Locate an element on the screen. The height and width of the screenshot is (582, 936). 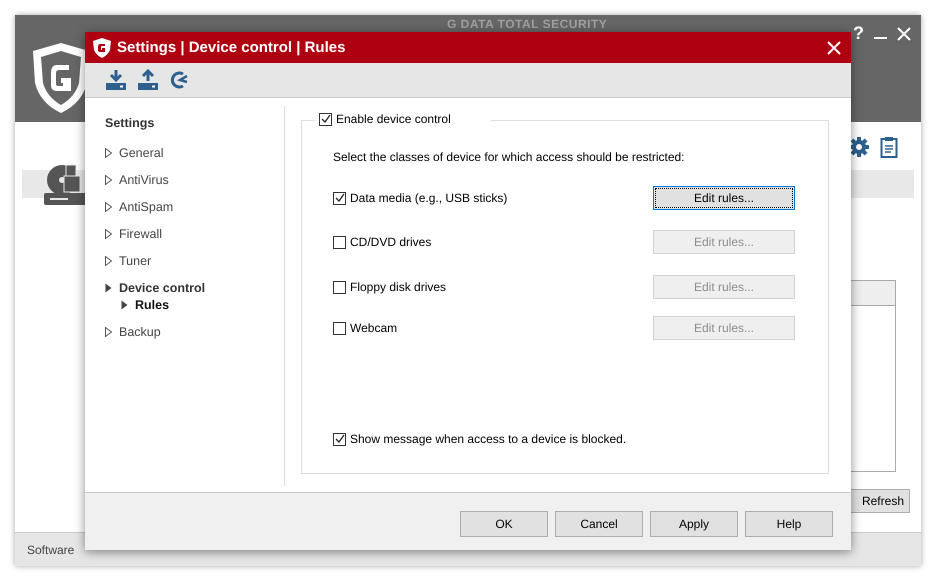
checkbox-label: Floppy disk drives is located at coordinates (398, 287).